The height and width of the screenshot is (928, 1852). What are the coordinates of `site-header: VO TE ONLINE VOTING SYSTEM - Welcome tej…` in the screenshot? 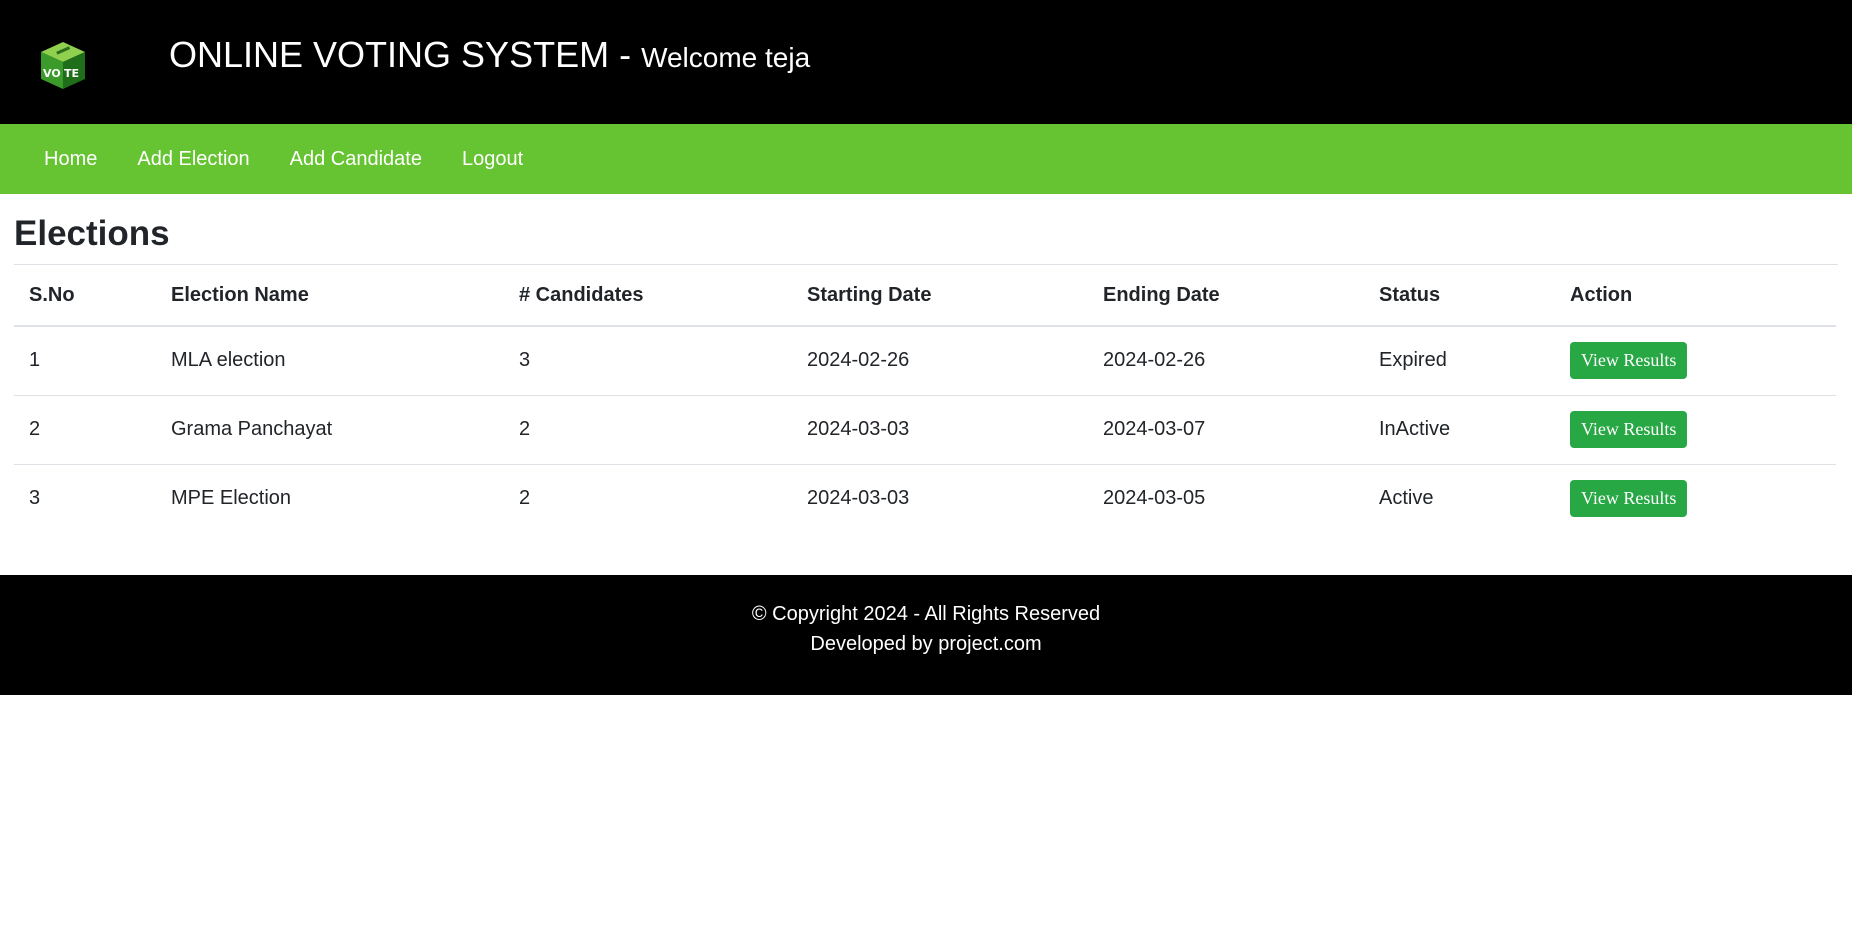 It's located at (926, 62).